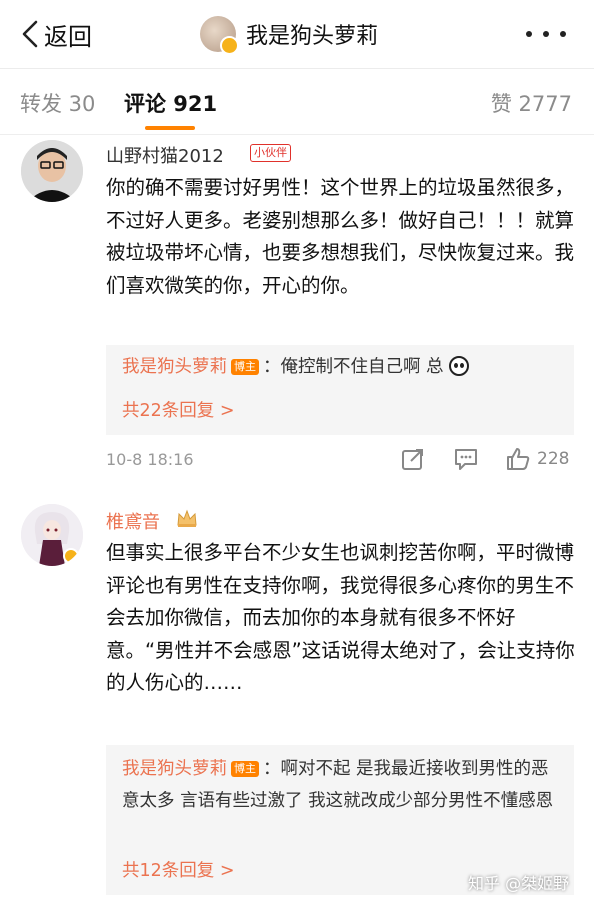 The image size is (594, 904). I want to click on back-label: 返回, so click(68, 36).